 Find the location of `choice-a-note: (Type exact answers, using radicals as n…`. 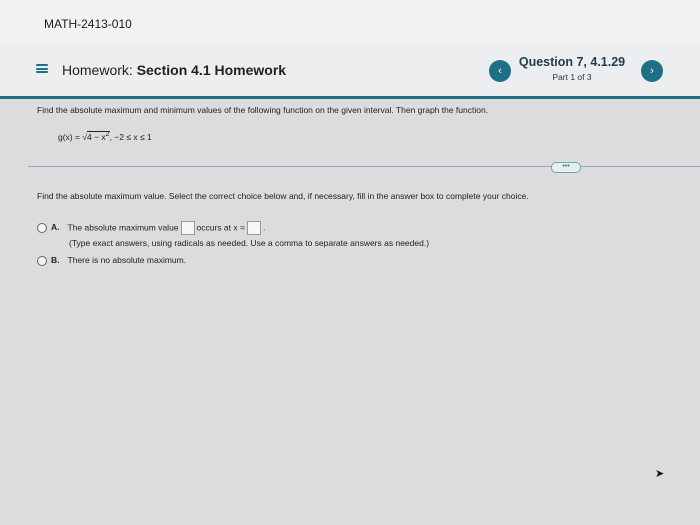

choice-a-note: (Type exact answers, using radicals as n… is located at coordinates (249, 243).